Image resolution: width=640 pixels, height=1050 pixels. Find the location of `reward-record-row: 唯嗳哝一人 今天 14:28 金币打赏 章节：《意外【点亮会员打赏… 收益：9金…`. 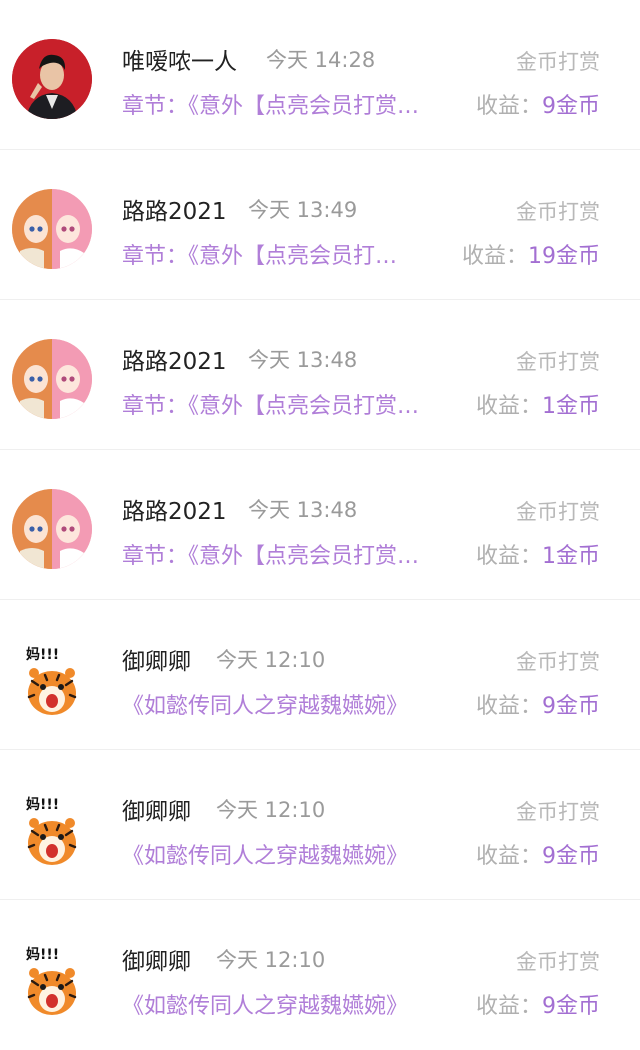

reward-record-row: 唯嗳哝一人 今天 14:28 金币打赏 章节：《意外【点亮会员打赏… 收益：9金… is located at coordinates (320, 75).